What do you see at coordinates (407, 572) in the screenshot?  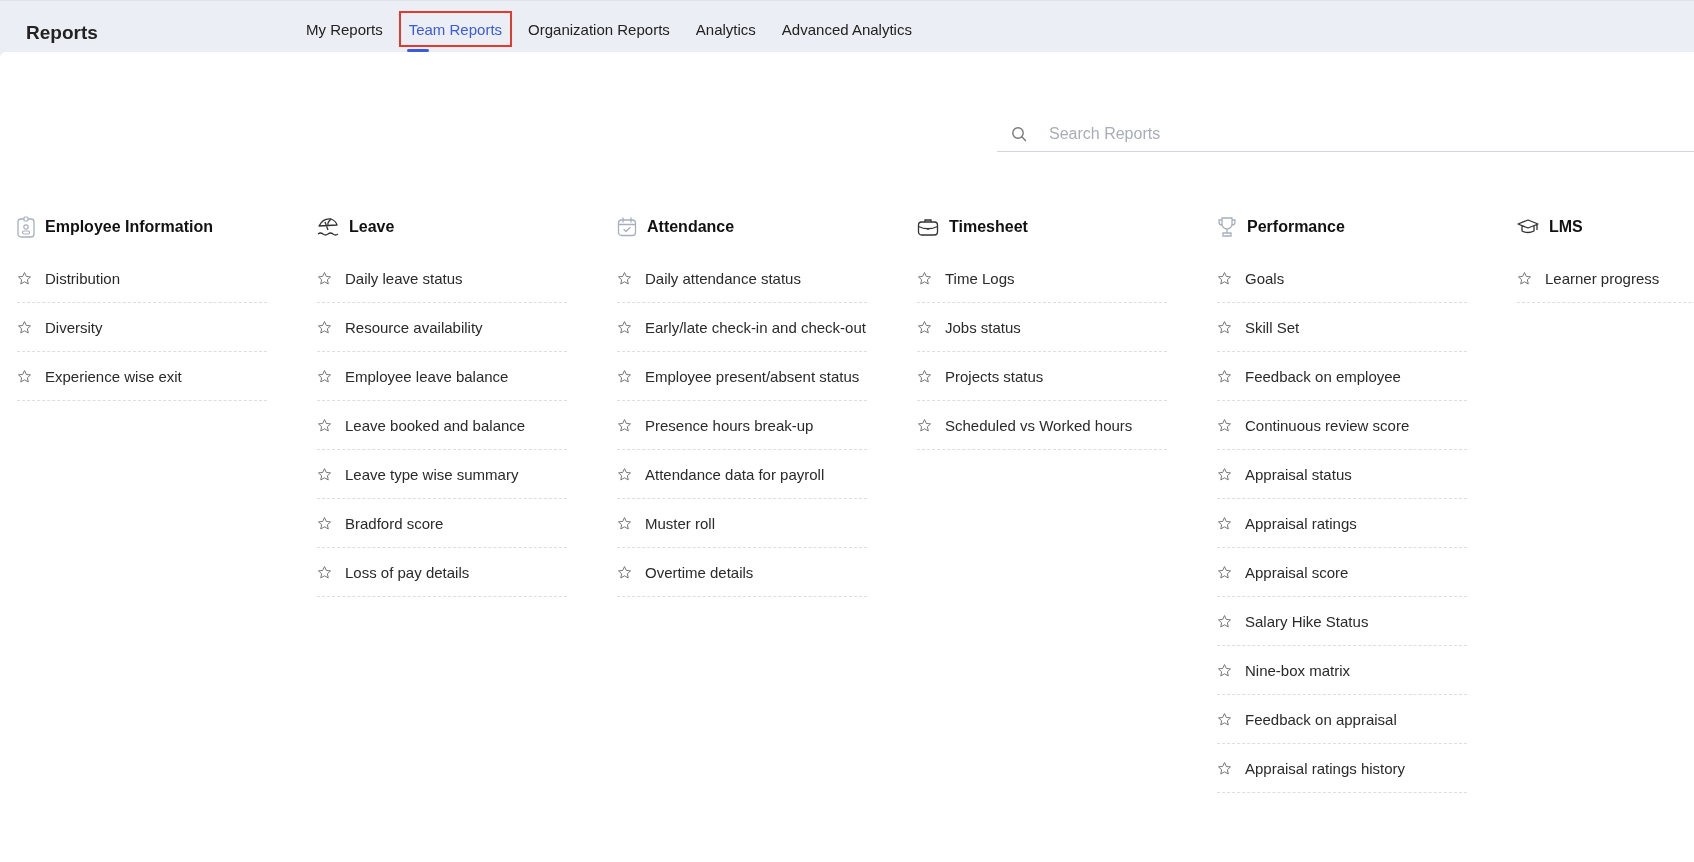 I see `report-link: Loss of pay details` at bounding box center [407, 572].